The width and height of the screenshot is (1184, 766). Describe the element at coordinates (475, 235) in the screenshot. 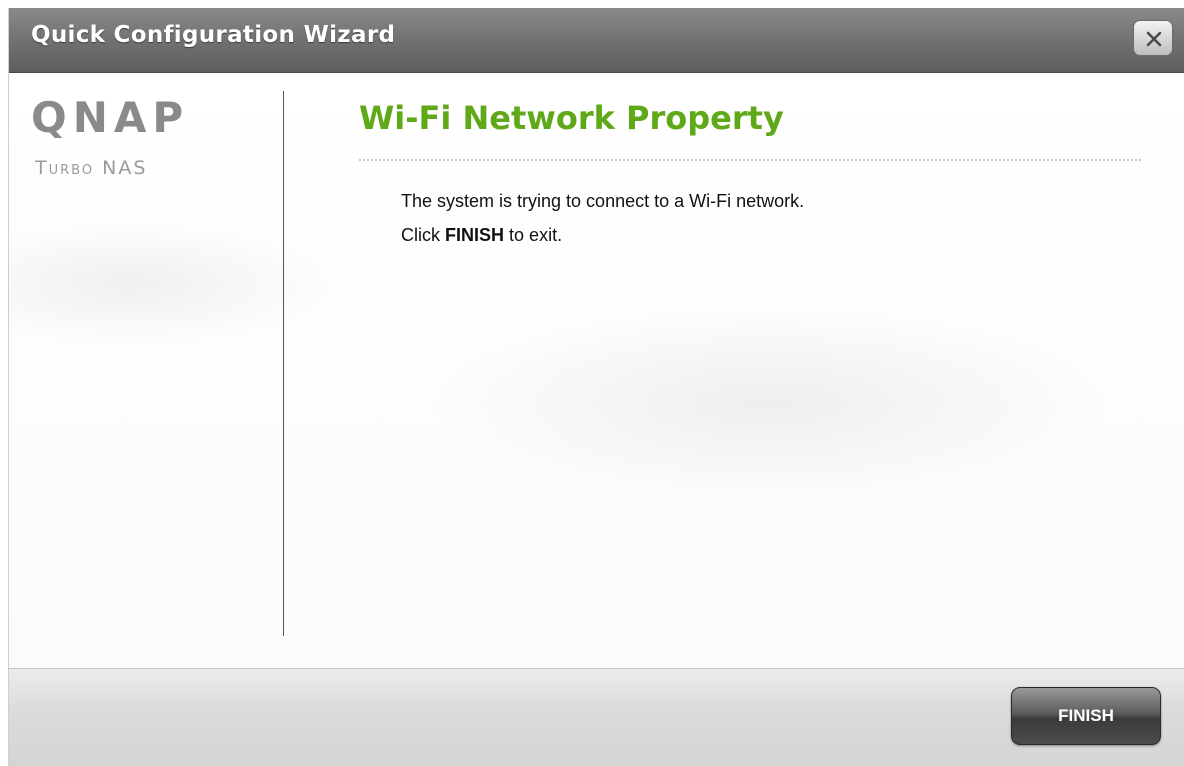

I see `instruction-finish-word: FINISH` at that location.